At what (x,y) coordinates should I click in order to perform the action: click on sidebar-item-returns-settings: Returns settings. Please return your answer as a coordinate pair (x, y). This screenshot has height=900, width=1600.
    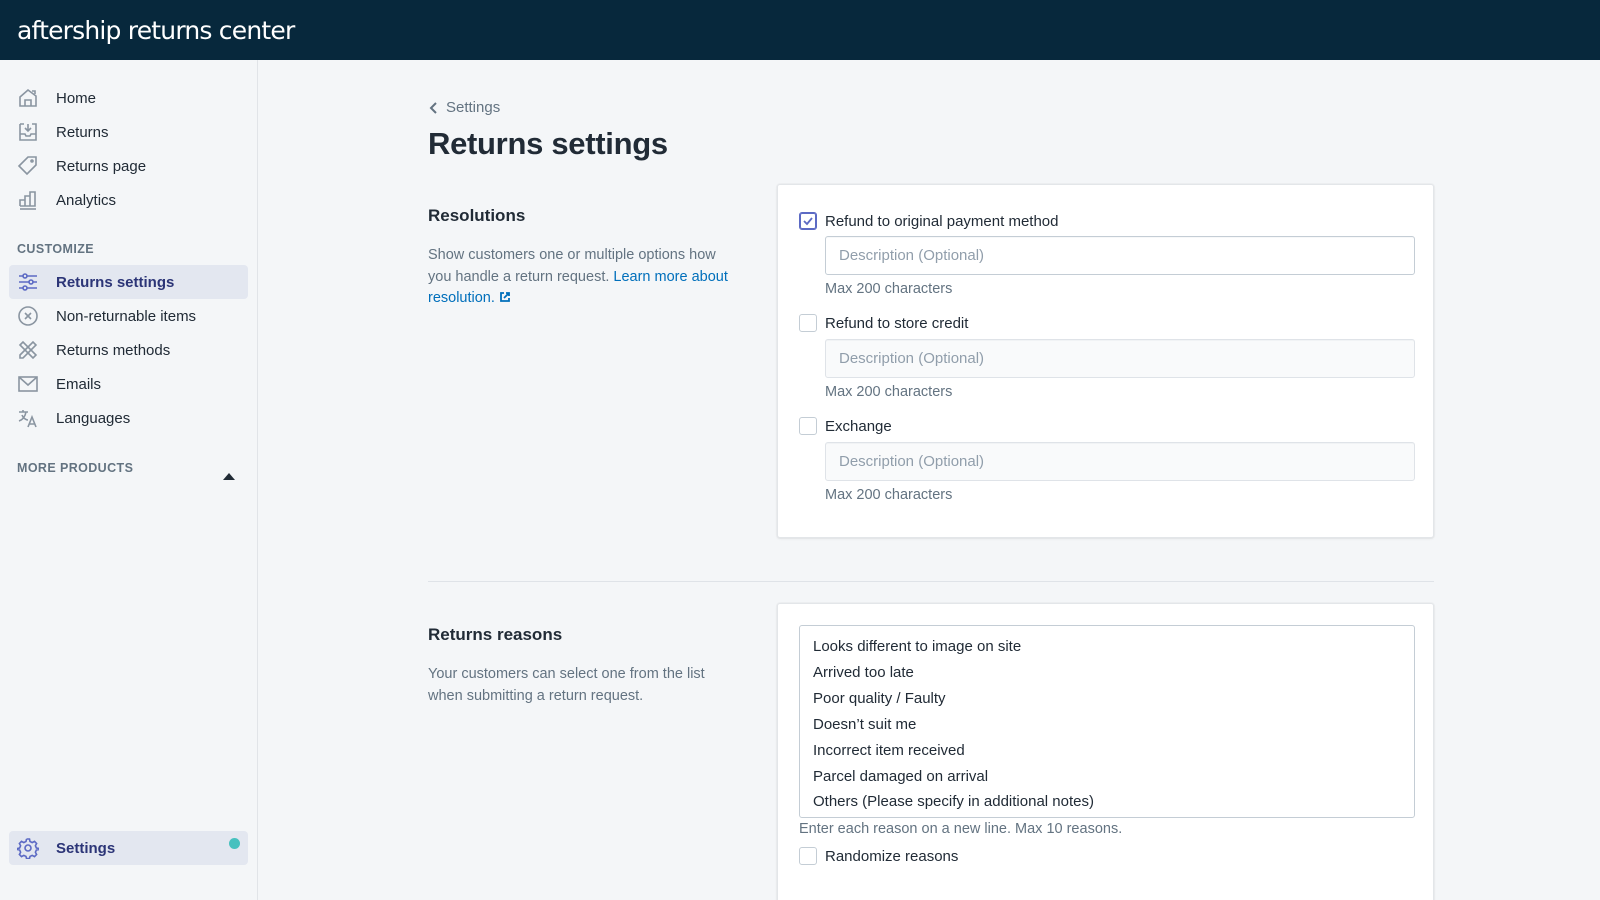
    Looking at the image, I should click on (128, 282).